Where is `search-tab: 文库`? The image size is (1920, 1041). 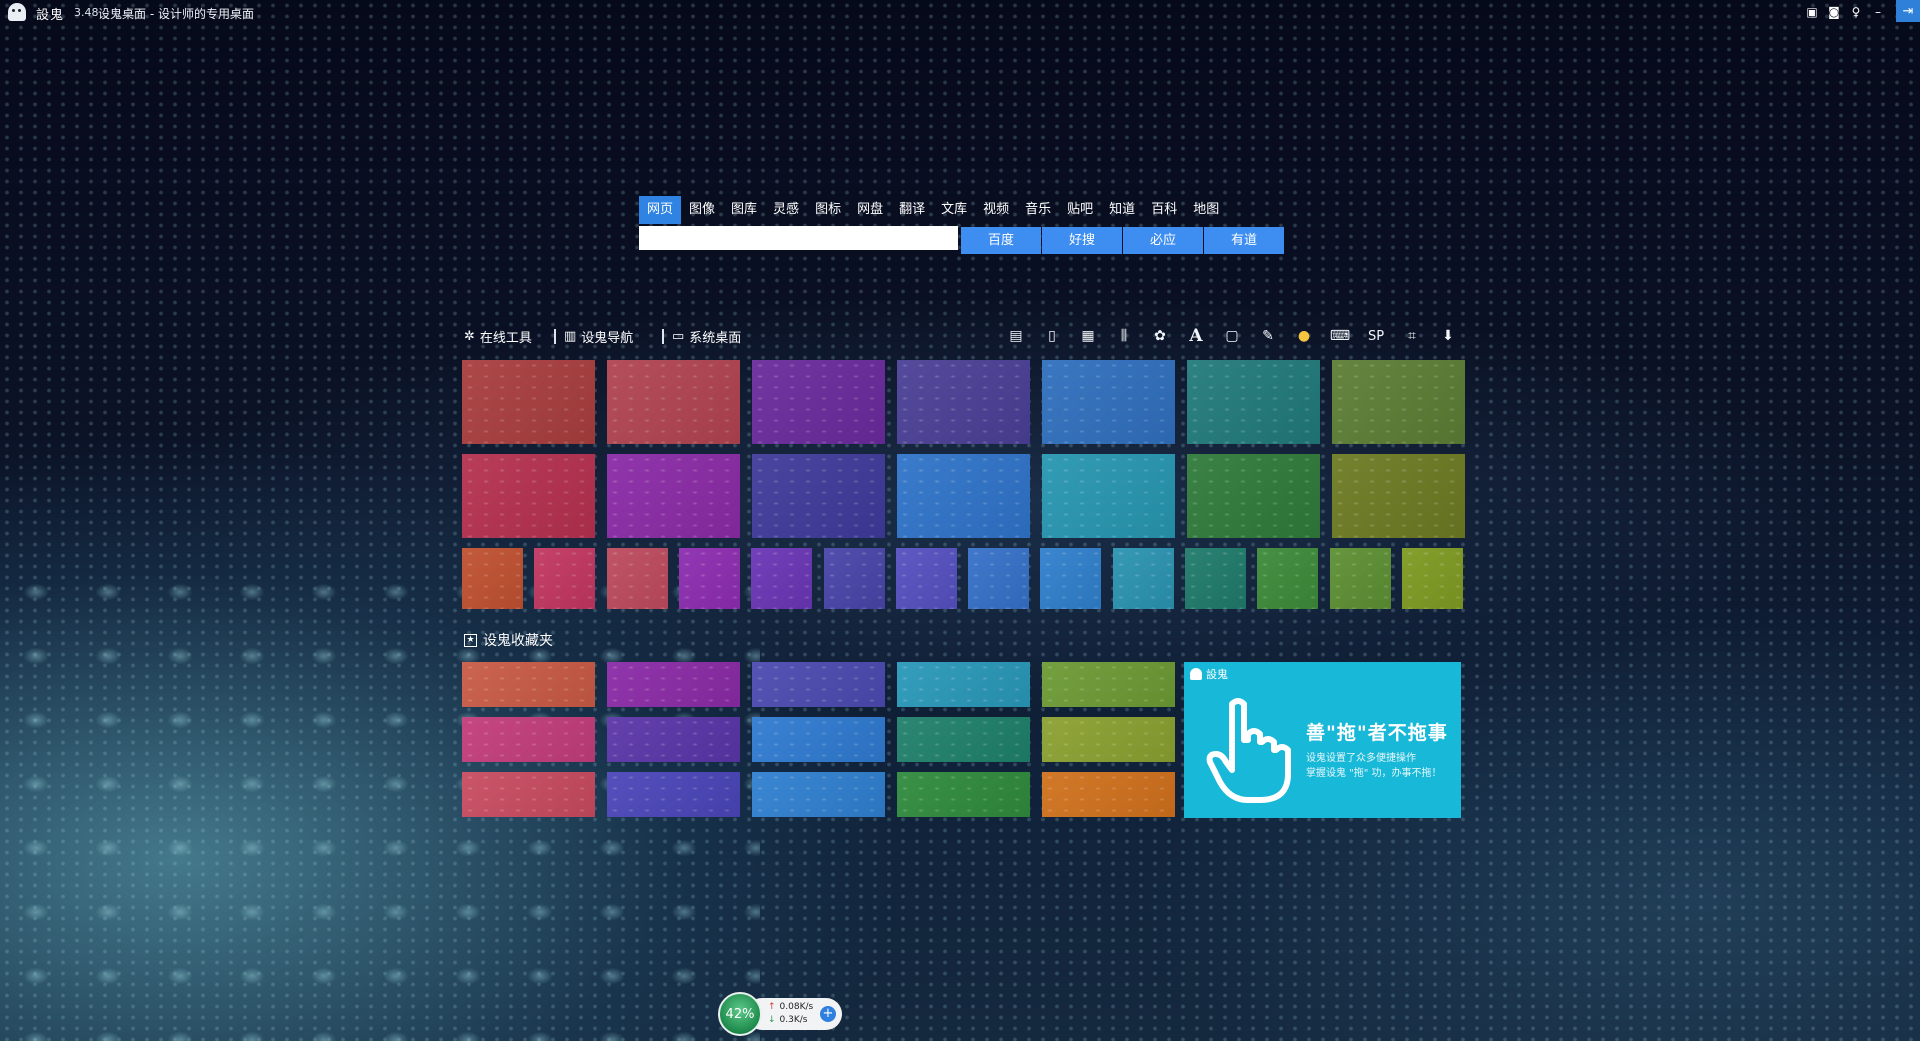 search-tab: 文库 is located at coordinates (954, 210).